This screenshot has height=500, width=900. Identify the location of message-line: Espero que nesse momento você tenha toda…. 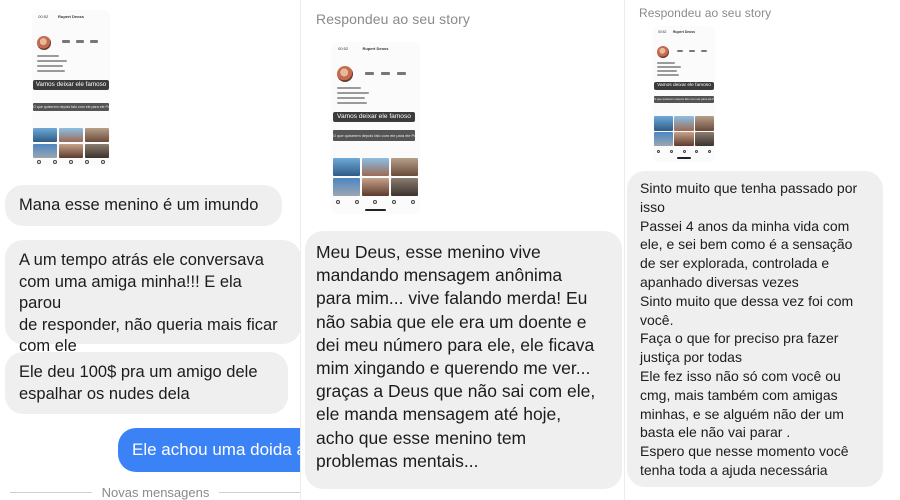
(744, 460).